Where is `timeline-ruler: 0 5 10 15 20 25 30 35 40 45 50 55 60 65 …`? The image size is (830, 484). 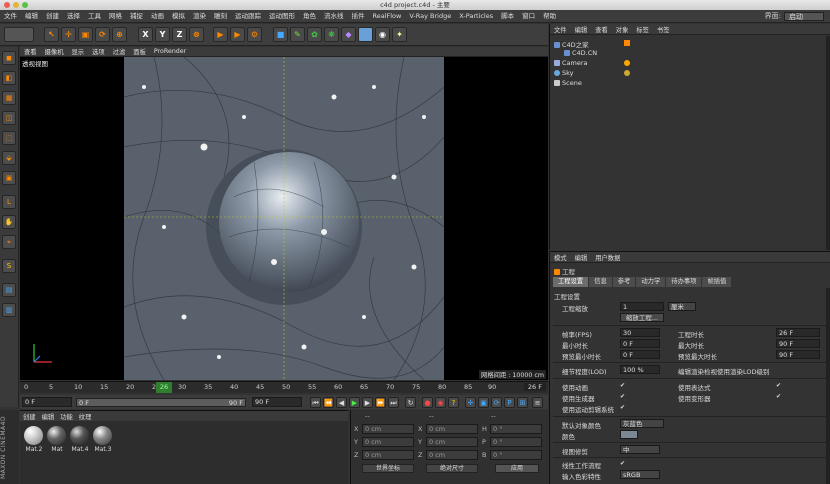
timeline-ruler: 0 5 10 15 20 25 30 35 40 45 50 55 60 65 … is located at coordinates (284, 387).